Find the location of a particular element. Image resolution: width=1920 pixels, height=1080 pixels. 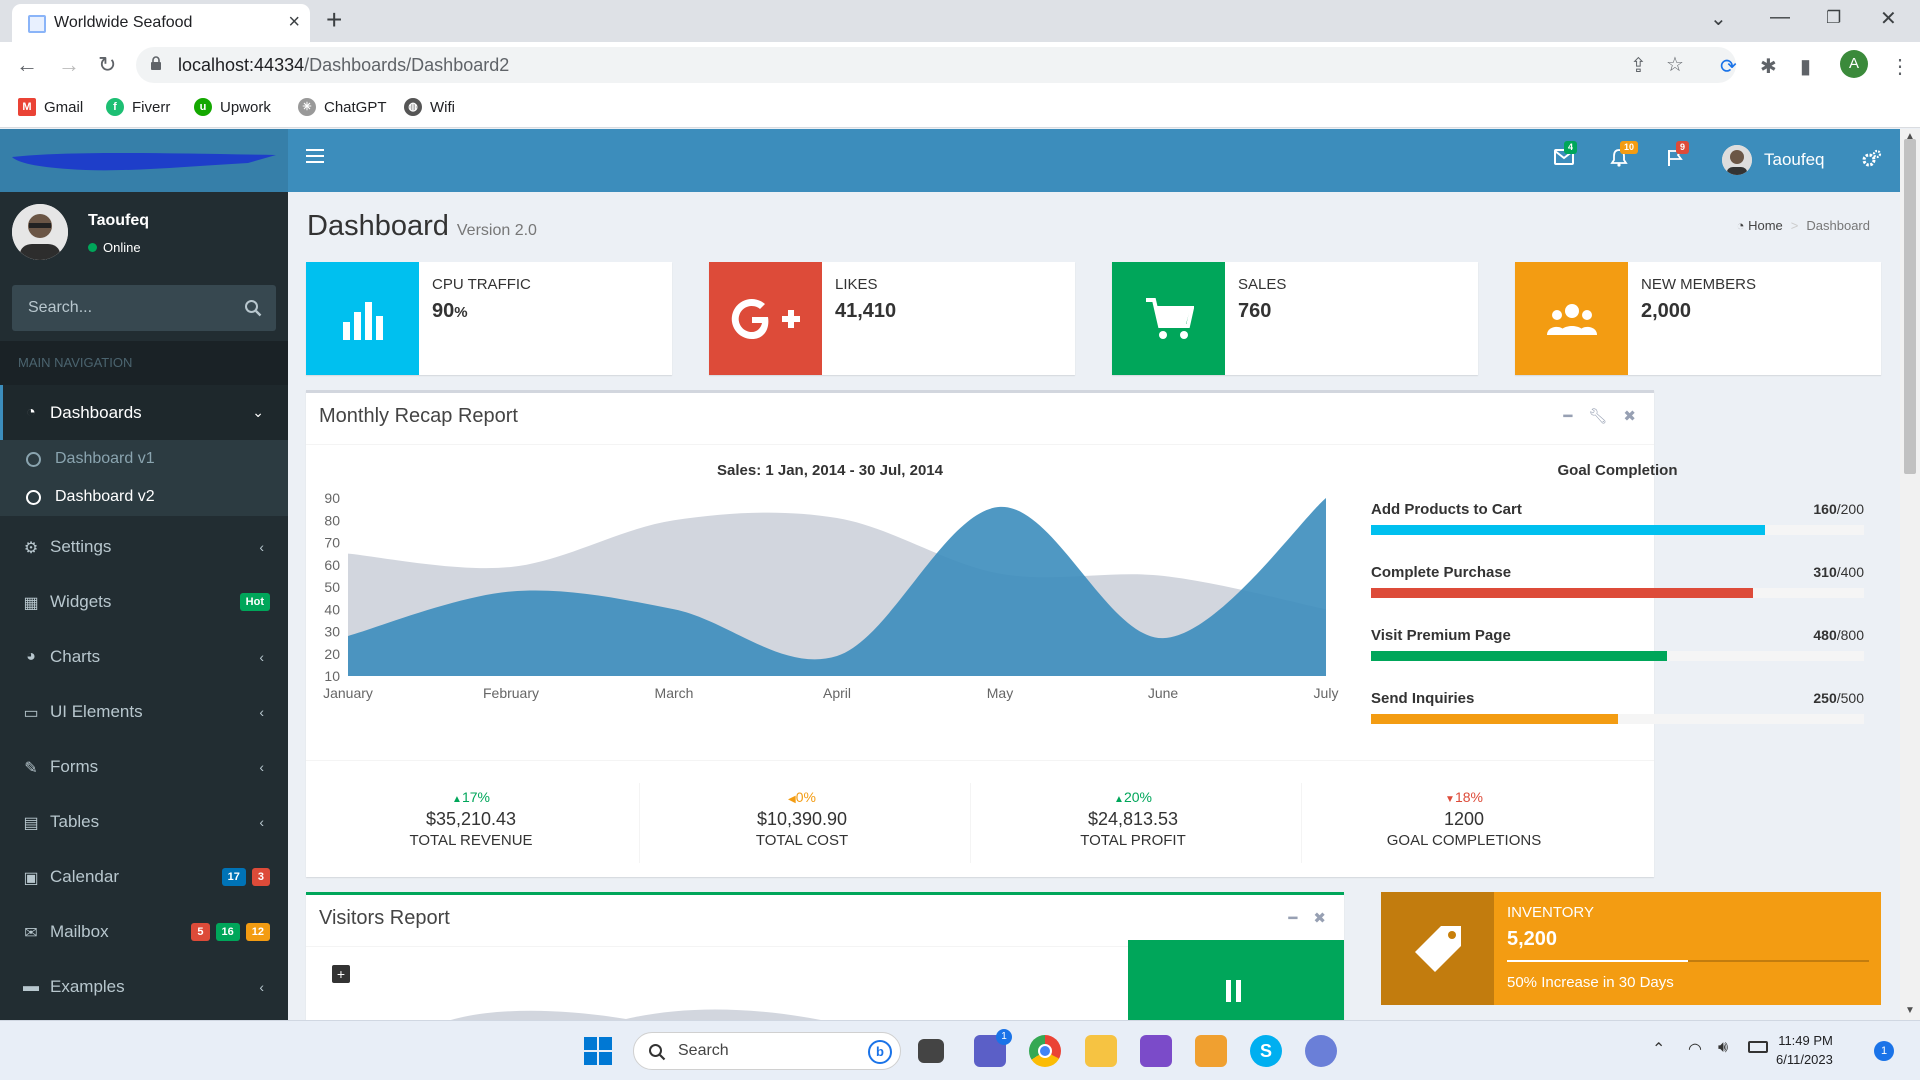

map-zoom-in-button: + is located at coordinates (341, 974).